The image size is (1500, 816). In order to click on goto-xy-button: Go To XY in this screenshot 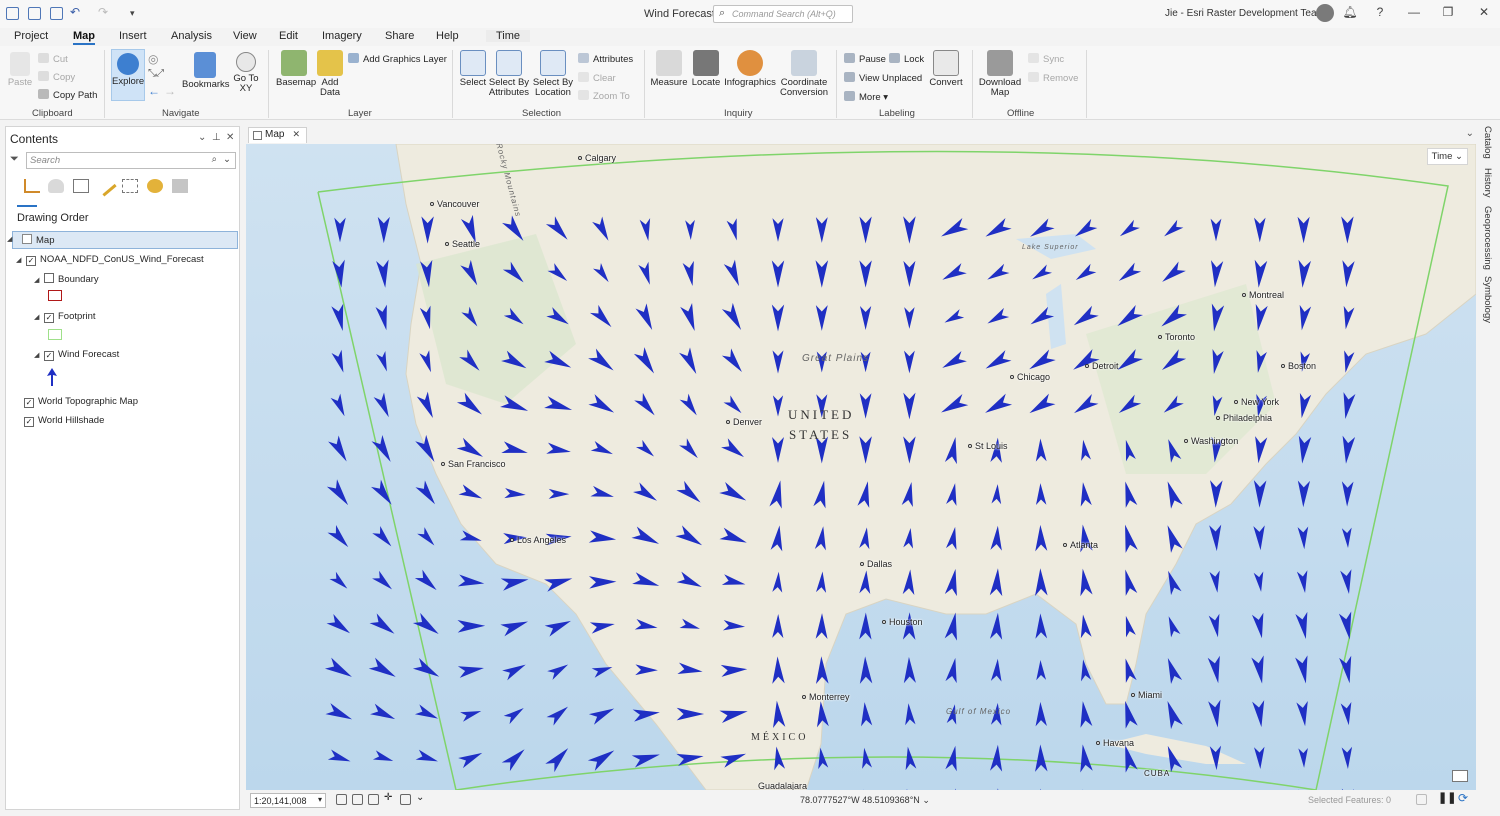, I will do `click(246, 73)`.